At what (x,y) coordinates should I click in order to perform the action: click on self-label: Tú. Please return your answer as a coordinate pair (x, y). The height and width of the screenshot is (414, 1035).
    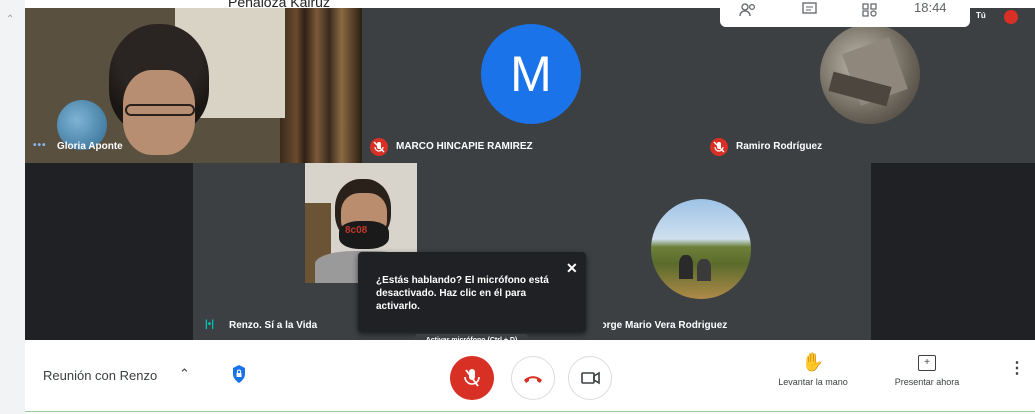
    Looking at the image, I should click on (981, 15).